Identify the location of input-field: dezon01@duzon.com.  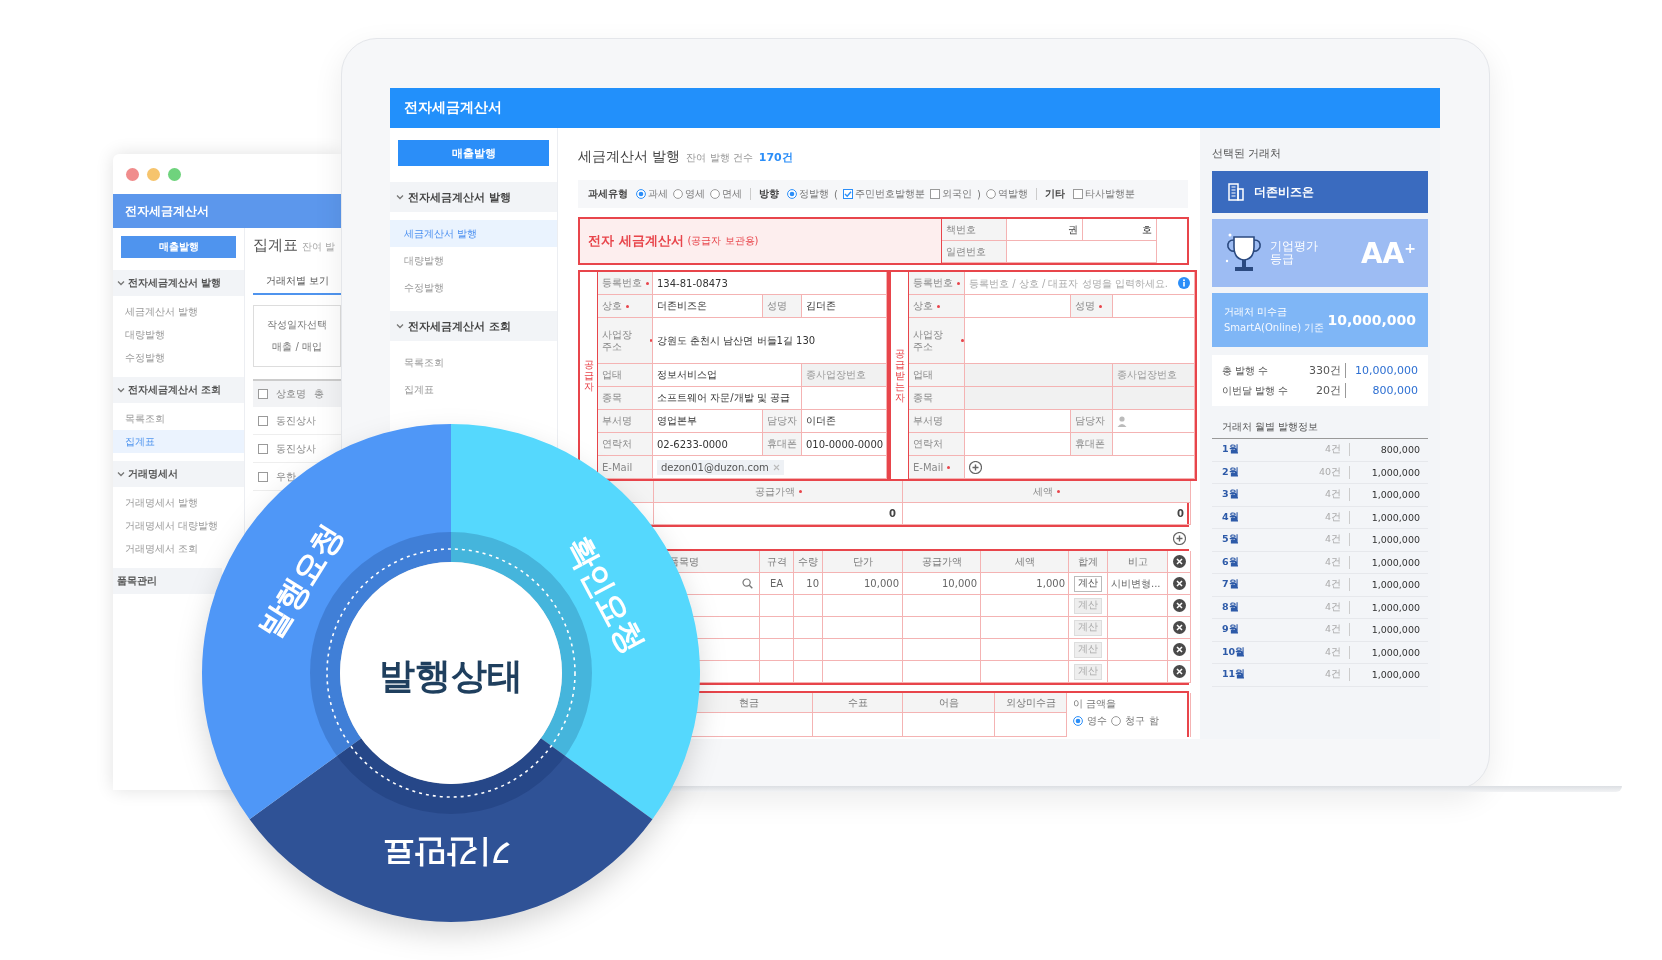
(770, 467).